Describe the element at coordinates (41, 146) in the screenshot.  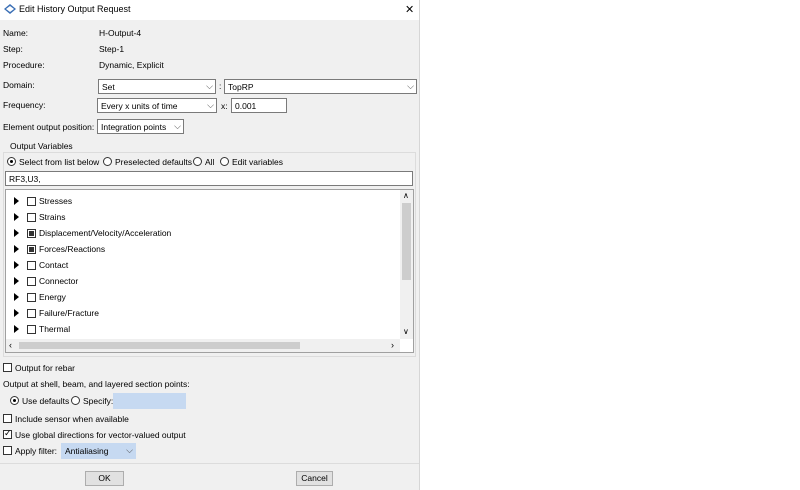
I see `output-variables-title: Output Variables` at that location.